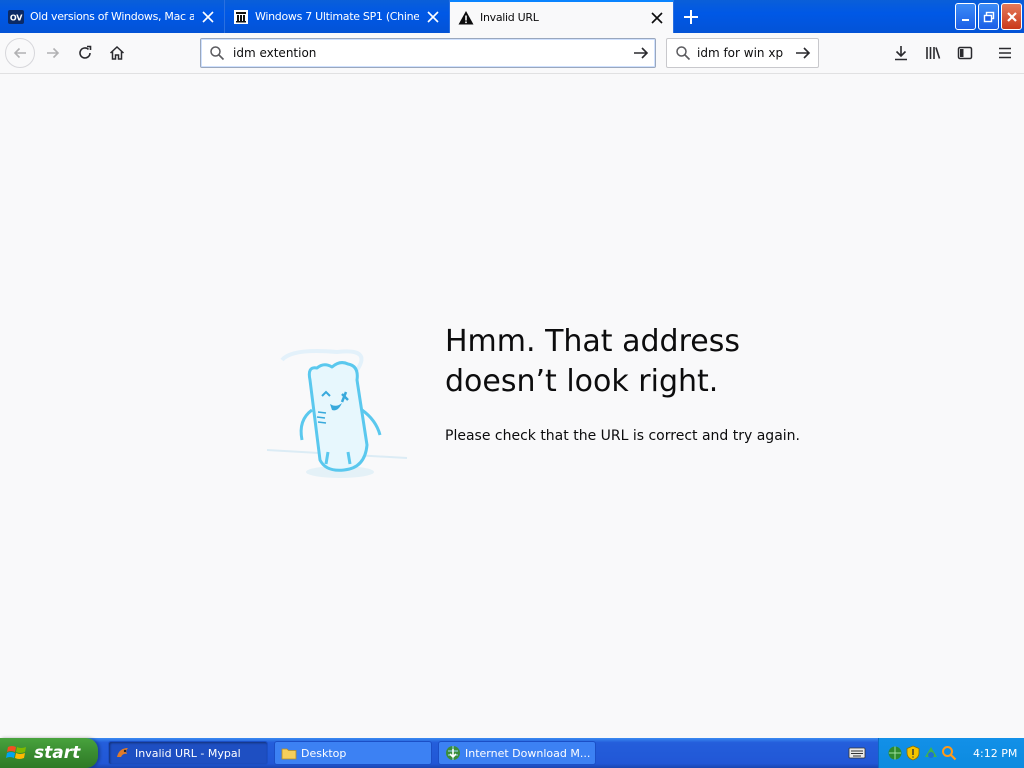  What do you see at coordinates (641, 53) in the screenshot?
I see `go-arrow-icon` at bounding box center [641, 53].